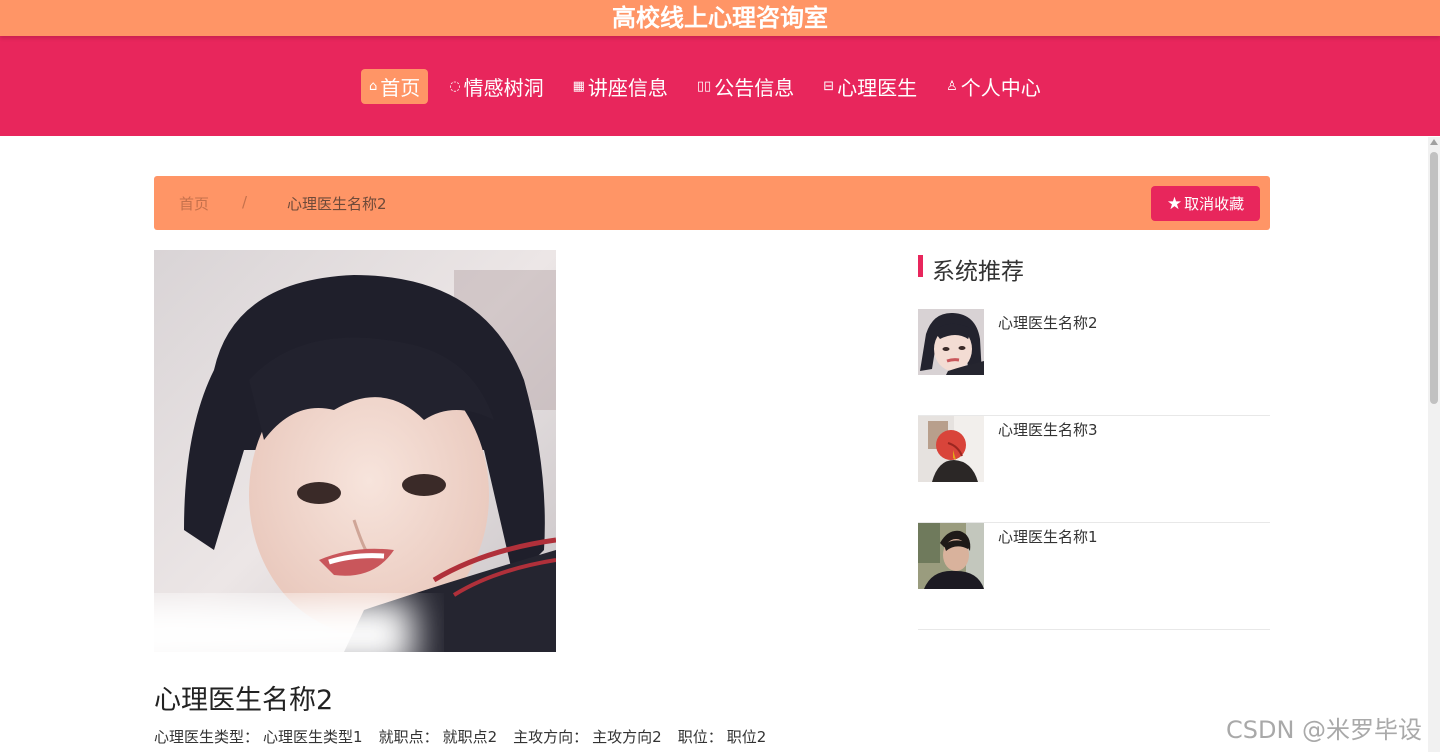 Image resolution: width=1440 pixels, height=752 pixels. I want to click on doctor-type-label: 心理医生类型：, so click(207, 737).